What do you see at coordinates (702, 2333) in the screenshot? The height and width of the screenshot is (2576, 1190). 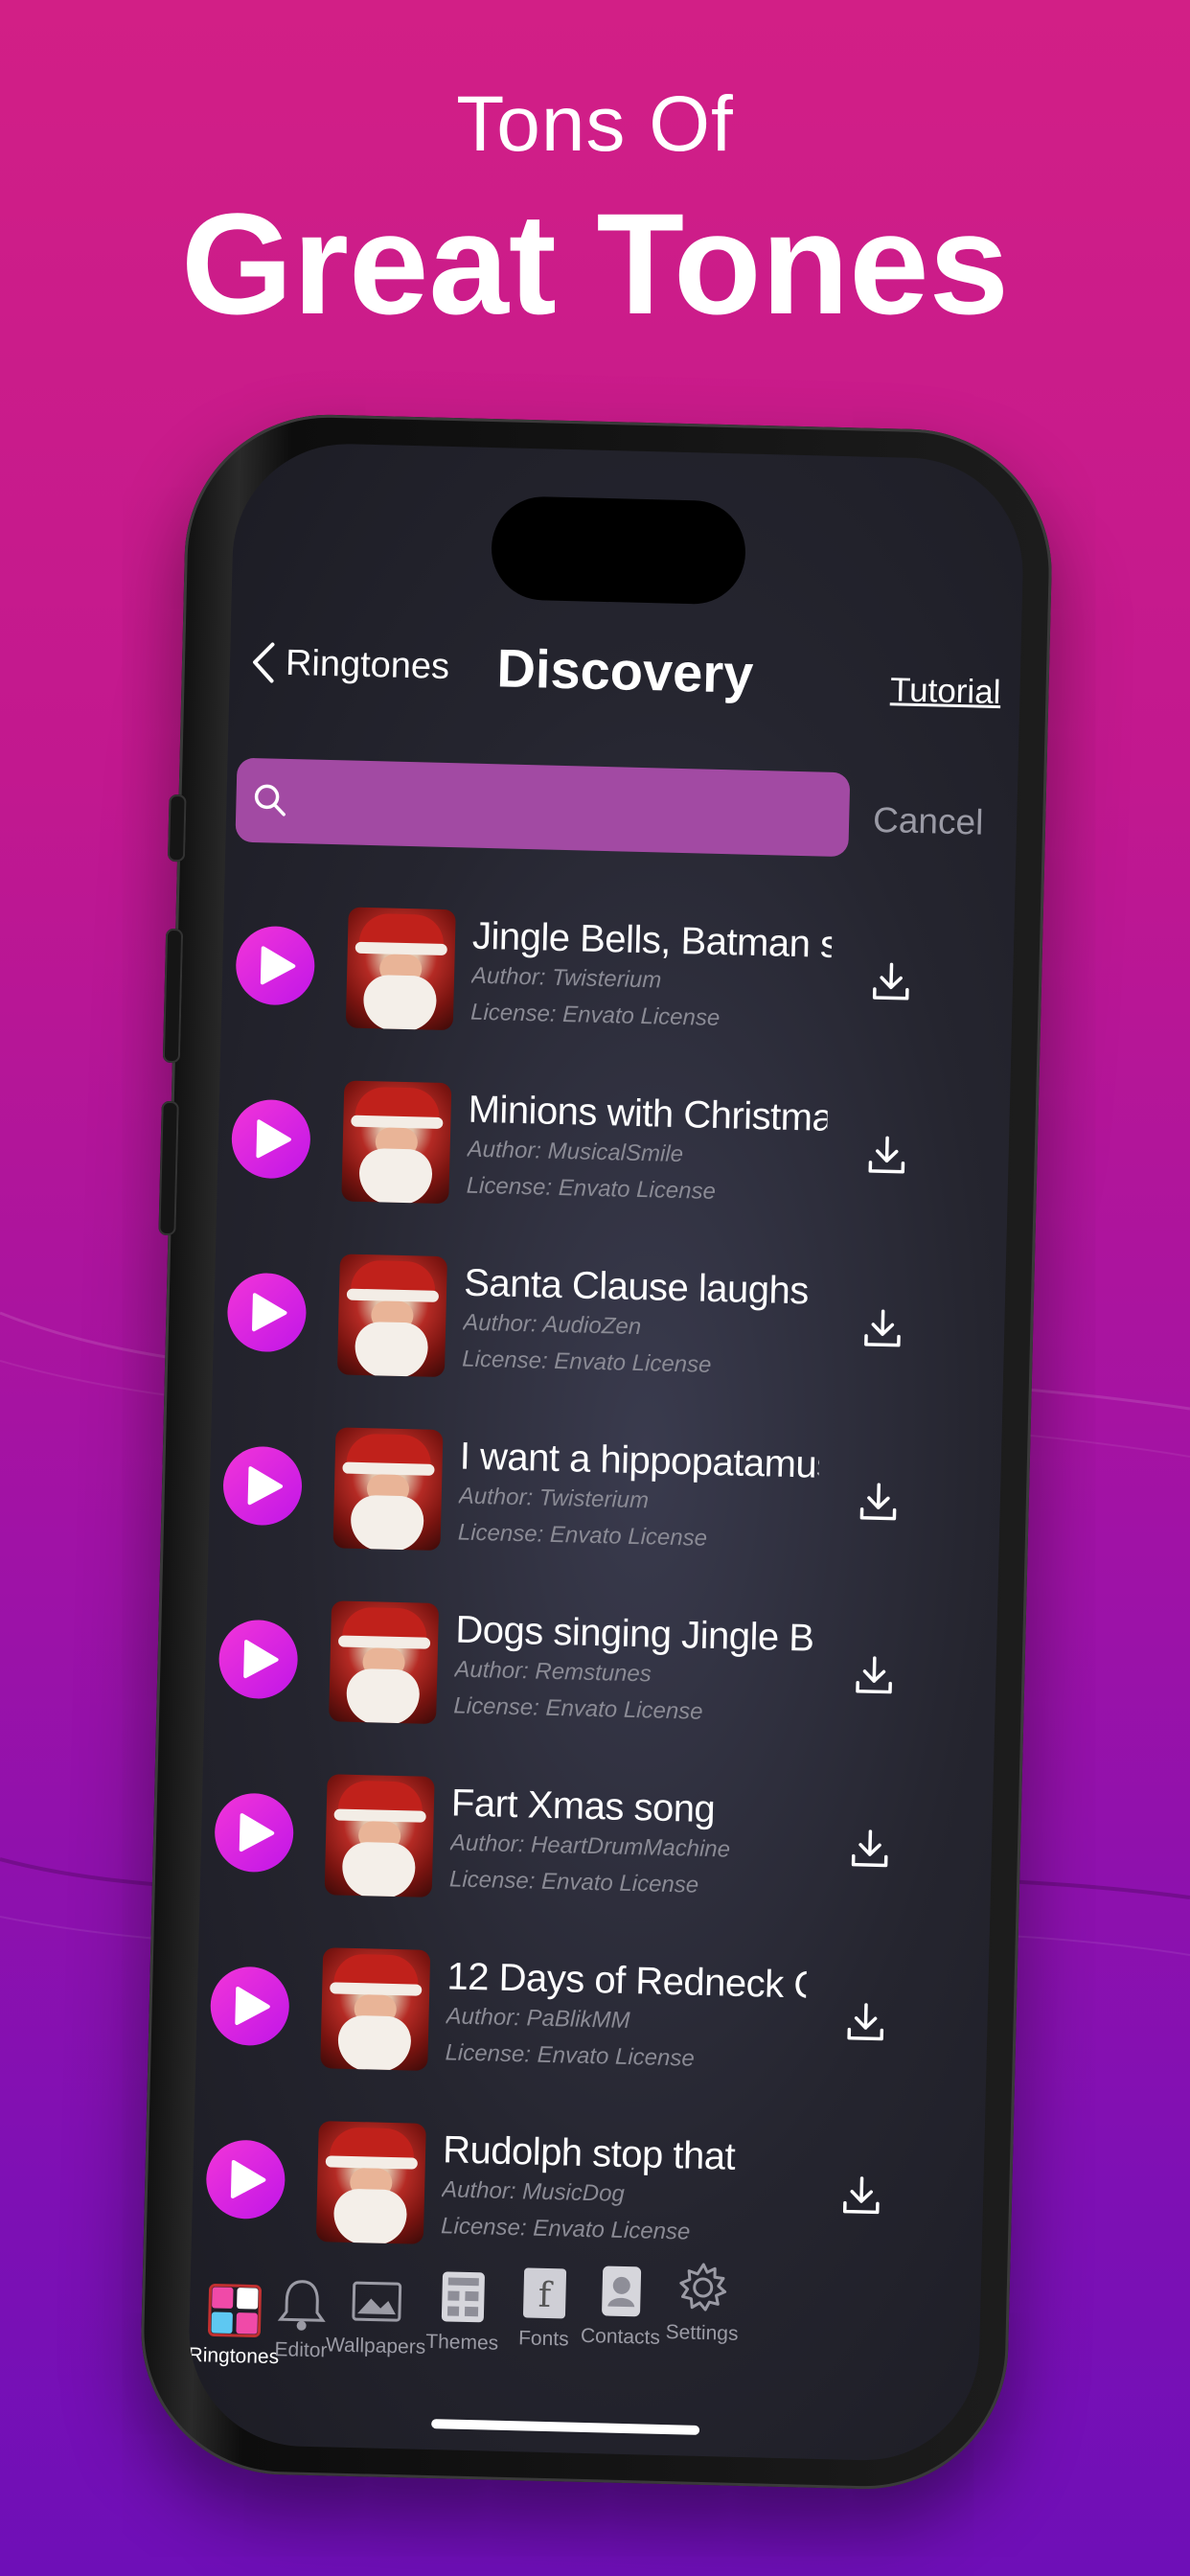 I see `tab-label: Settings` at bounding box center [702, 2333].